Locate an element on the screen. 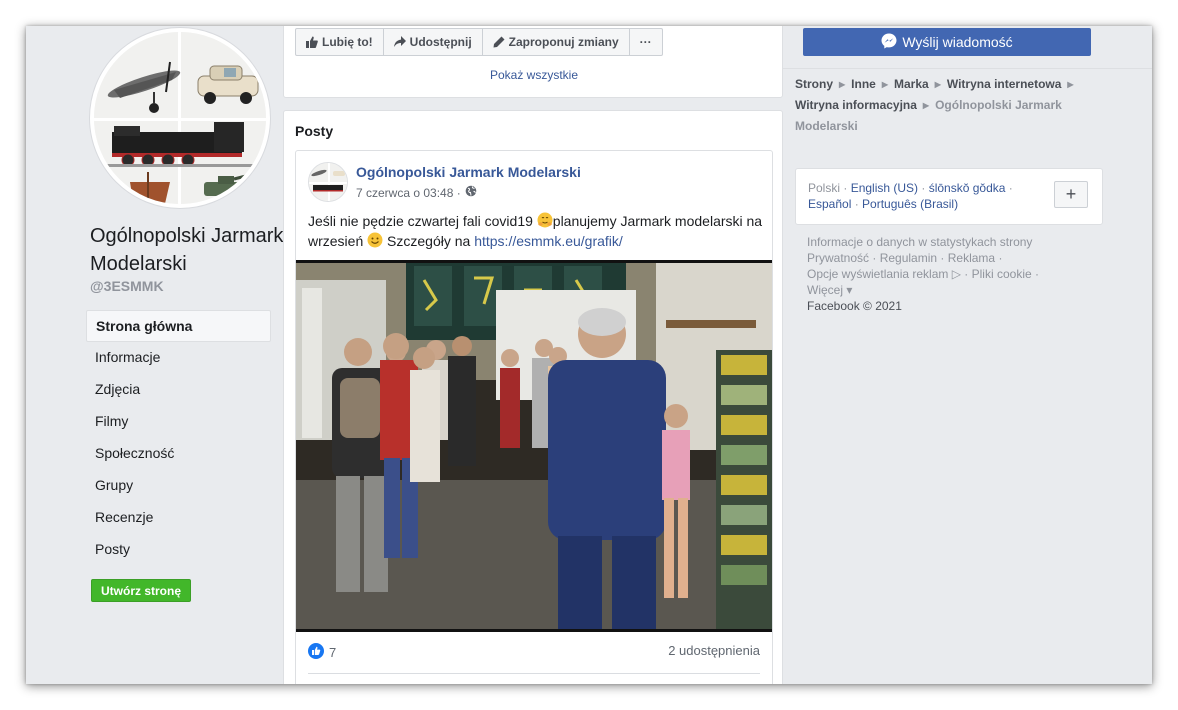 This screenshot has height=710, width=1178. globe-icon is located at coordinates (471, 192).